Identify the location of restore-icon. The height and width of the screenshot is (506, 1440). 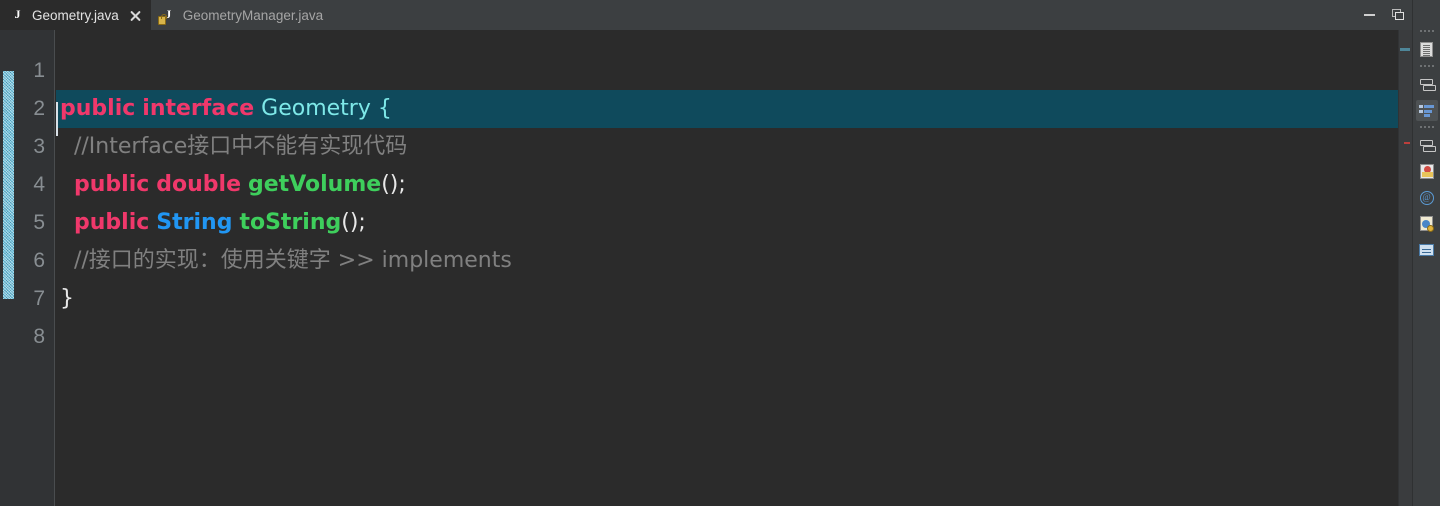
(1398, 15).